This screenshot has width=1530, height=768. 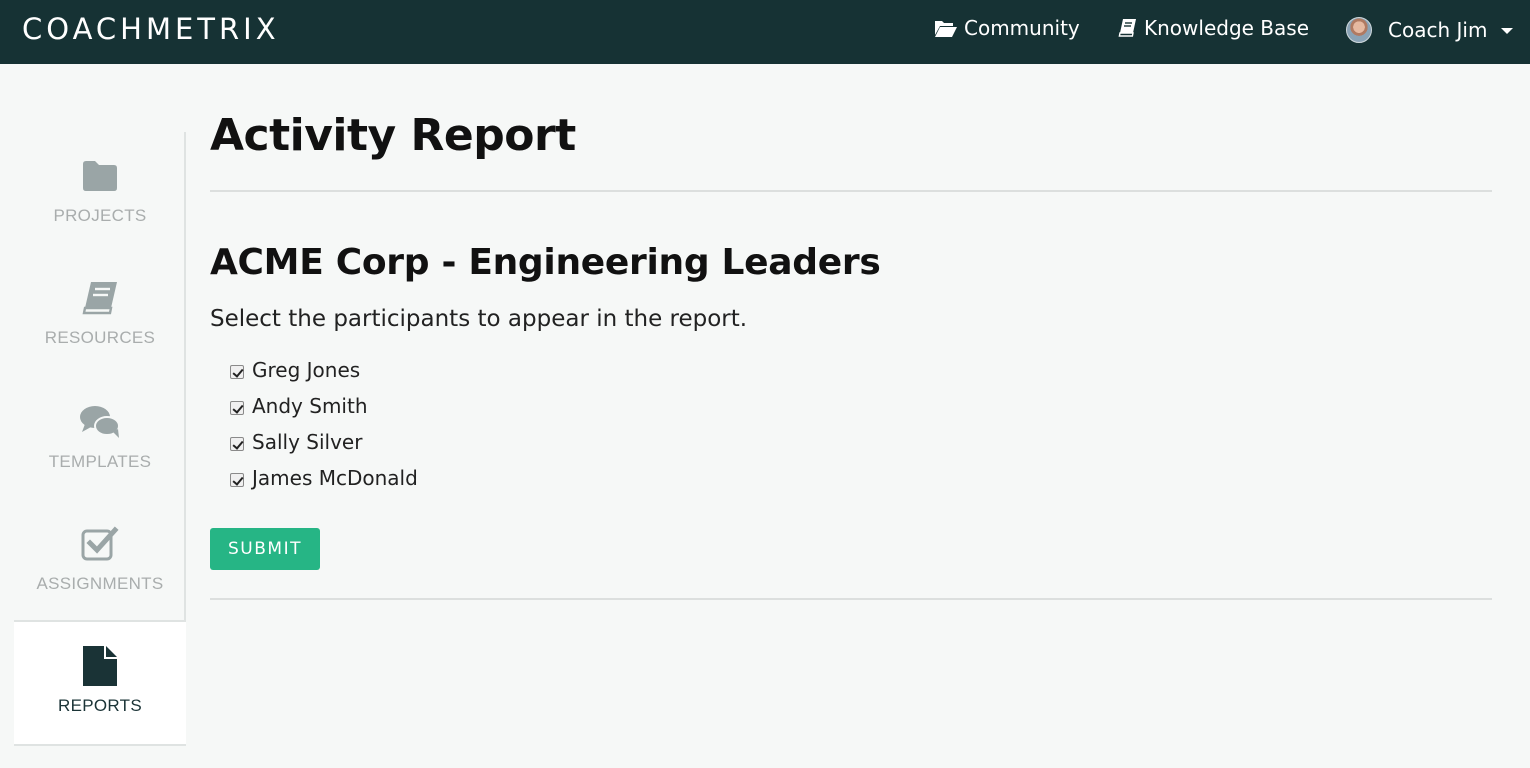 What do you see at coordinates (946, 28) in the screenshot?
I see `folder-open-icon` at bounding box center [946, 28].